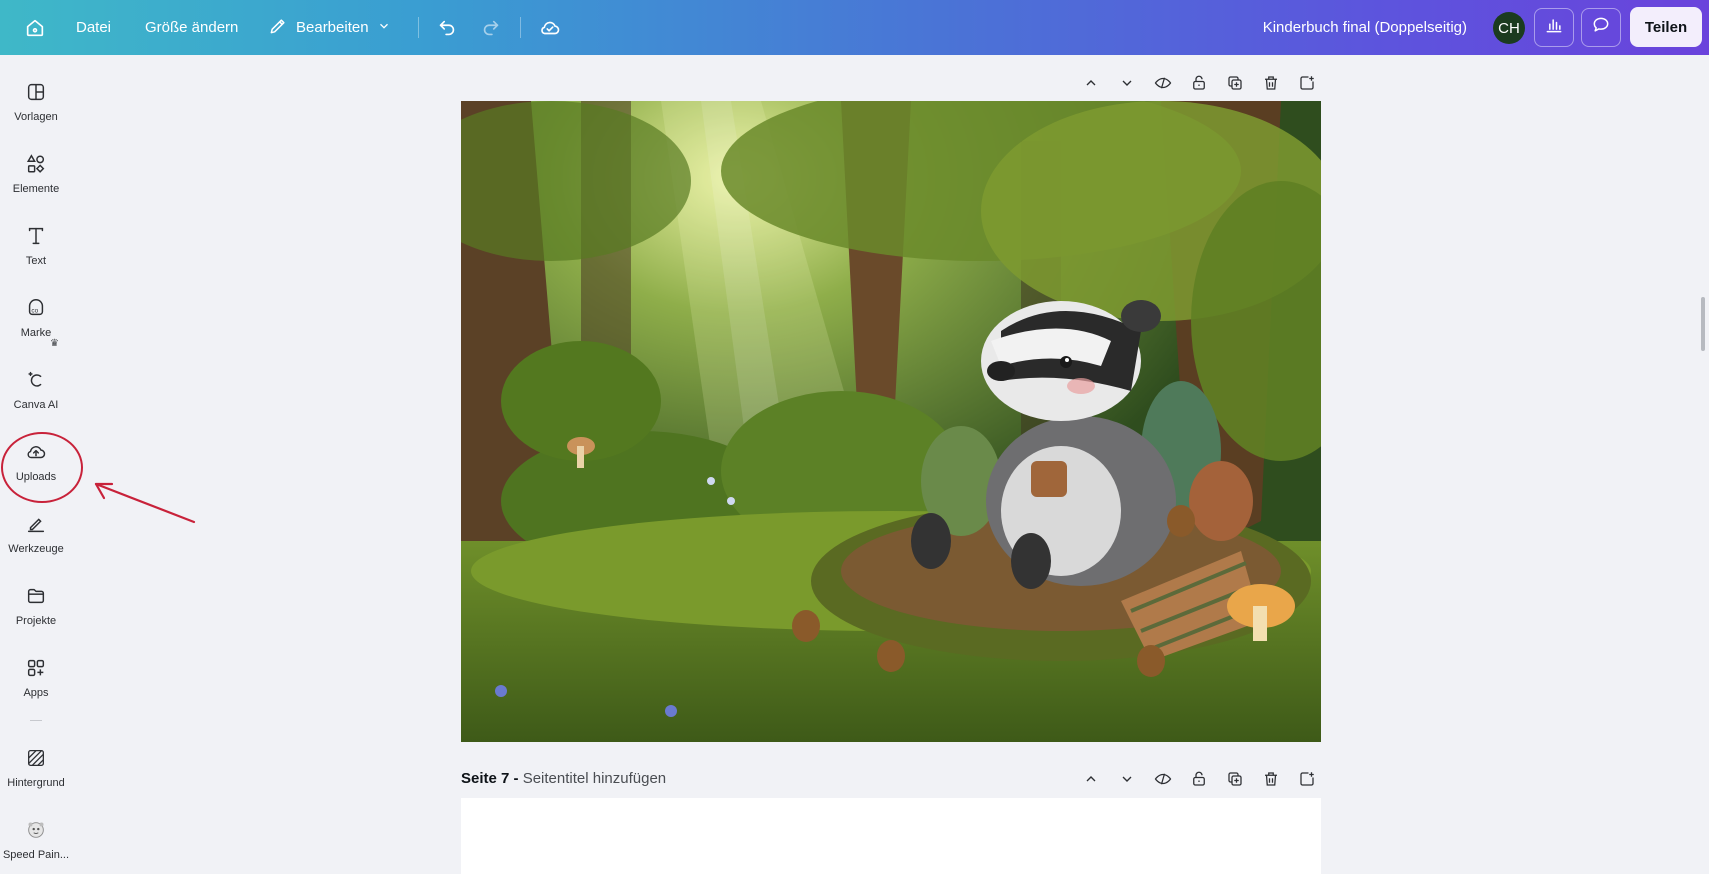 The image size is (1709, 874). Describe the element at coordinates (447, 27) in the screenshot. I see `undo-icon` at that location.